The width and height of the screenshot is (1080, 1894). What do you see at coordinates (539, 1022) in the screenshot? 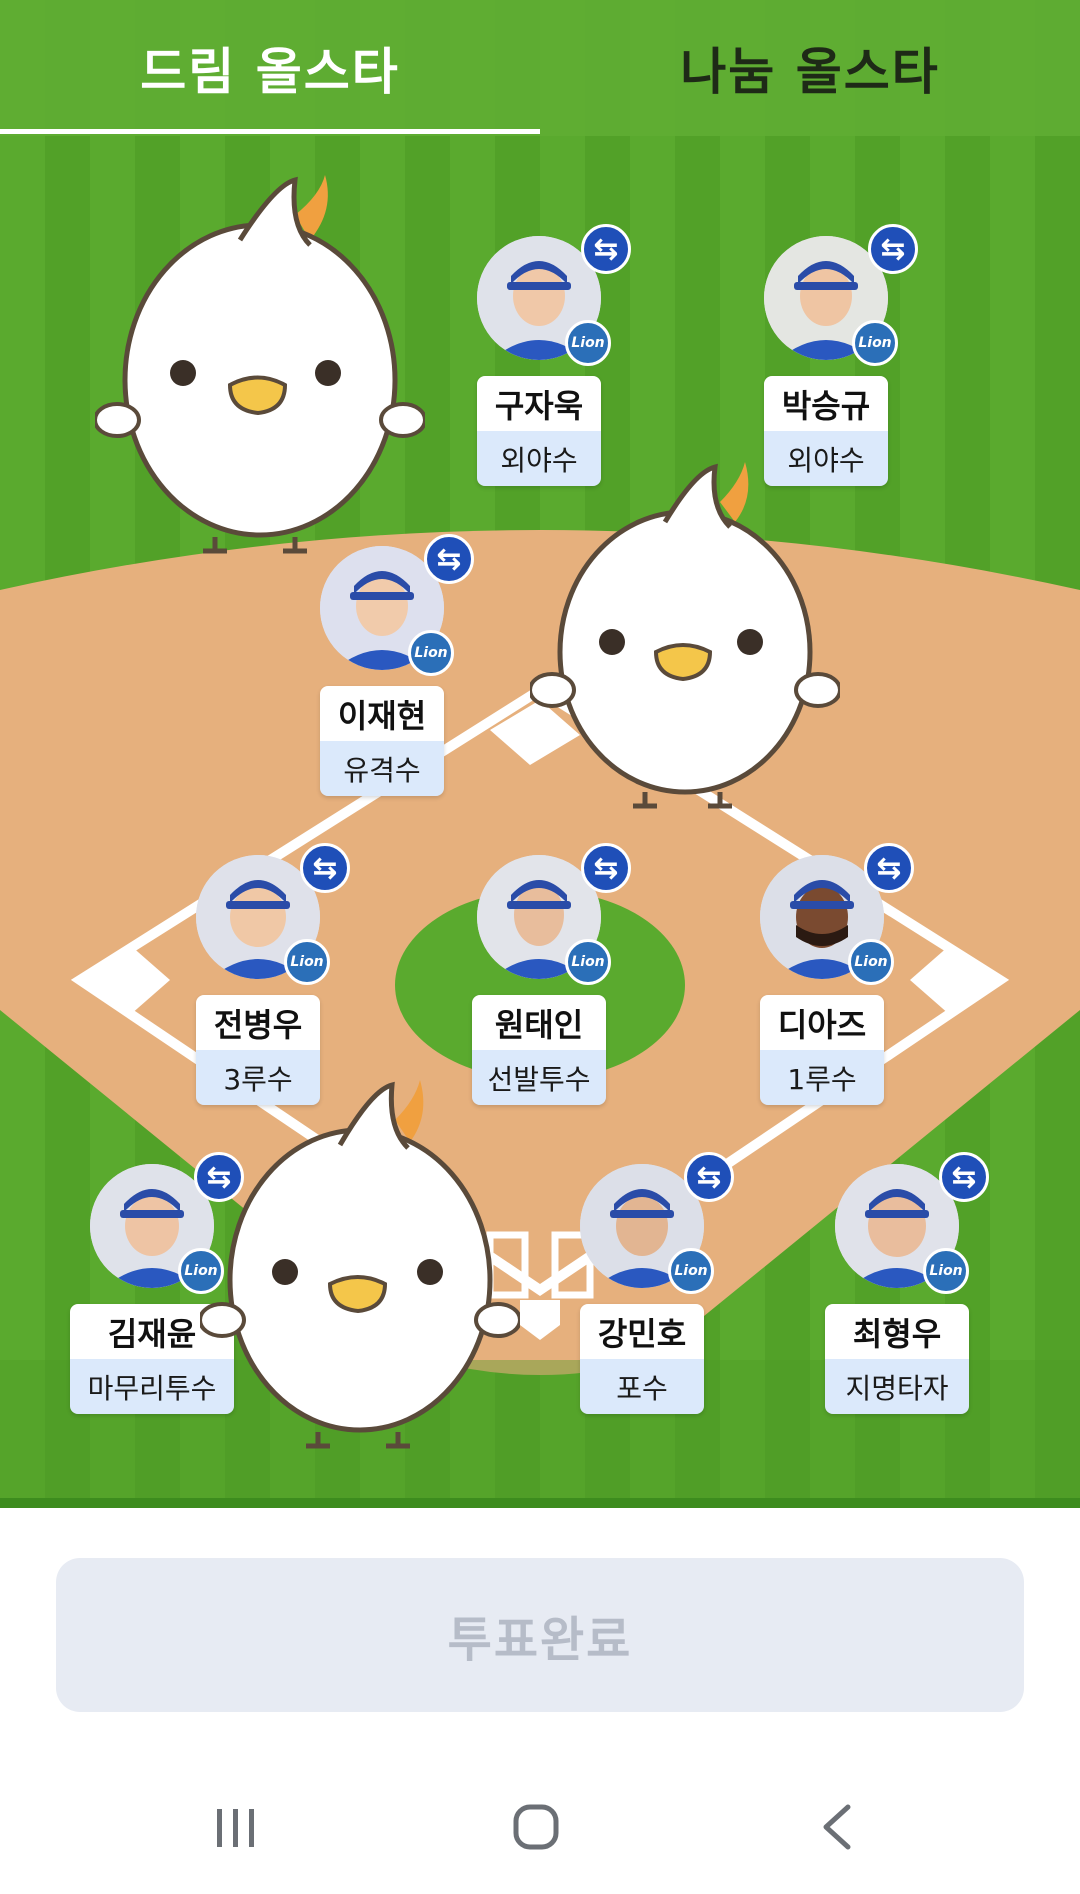
I see `player-name: 원태인` at bounding box center [539, 1022].